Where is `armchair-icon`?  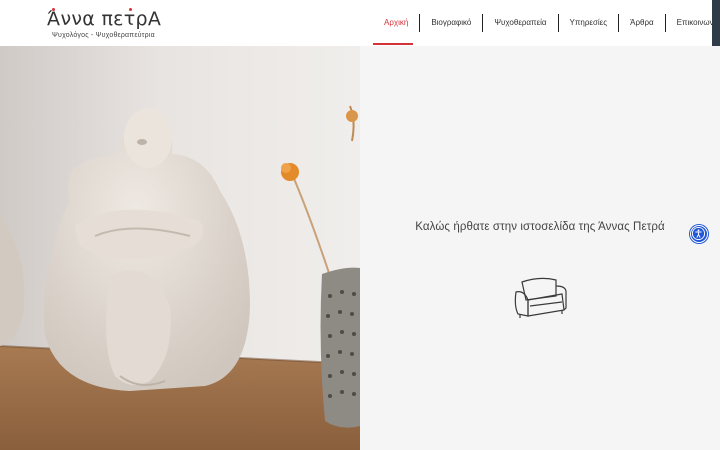 armchair-icon is located at coordinates (540, 298).